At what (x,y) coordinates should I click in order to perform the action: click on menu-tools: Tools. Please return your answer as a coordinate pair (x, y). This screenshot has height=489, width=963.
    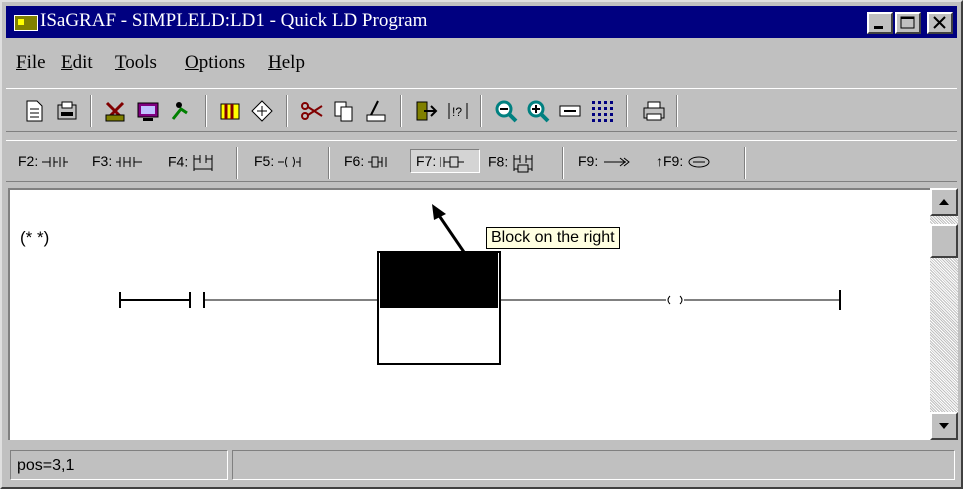
    Looking at the image, I should click on (136, 63).